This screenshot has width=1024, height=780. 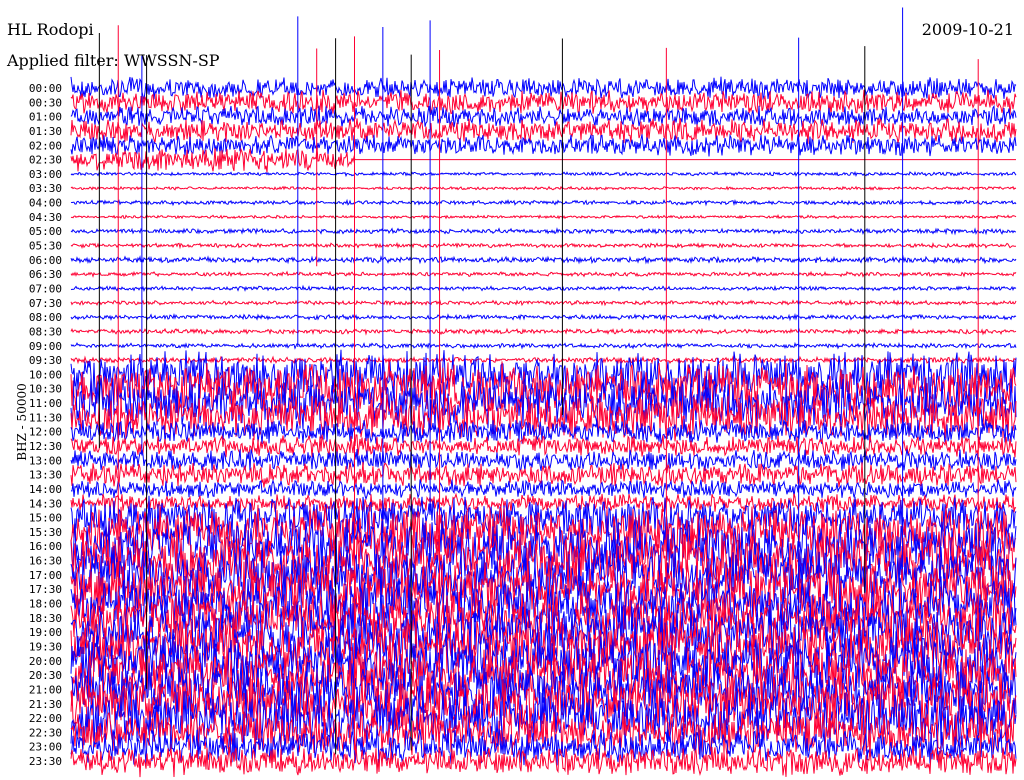 What do you see at coordinates (45, 503) in the screenshot?
I see `row-time-label: 14:30` at bounding box center [45, 503].